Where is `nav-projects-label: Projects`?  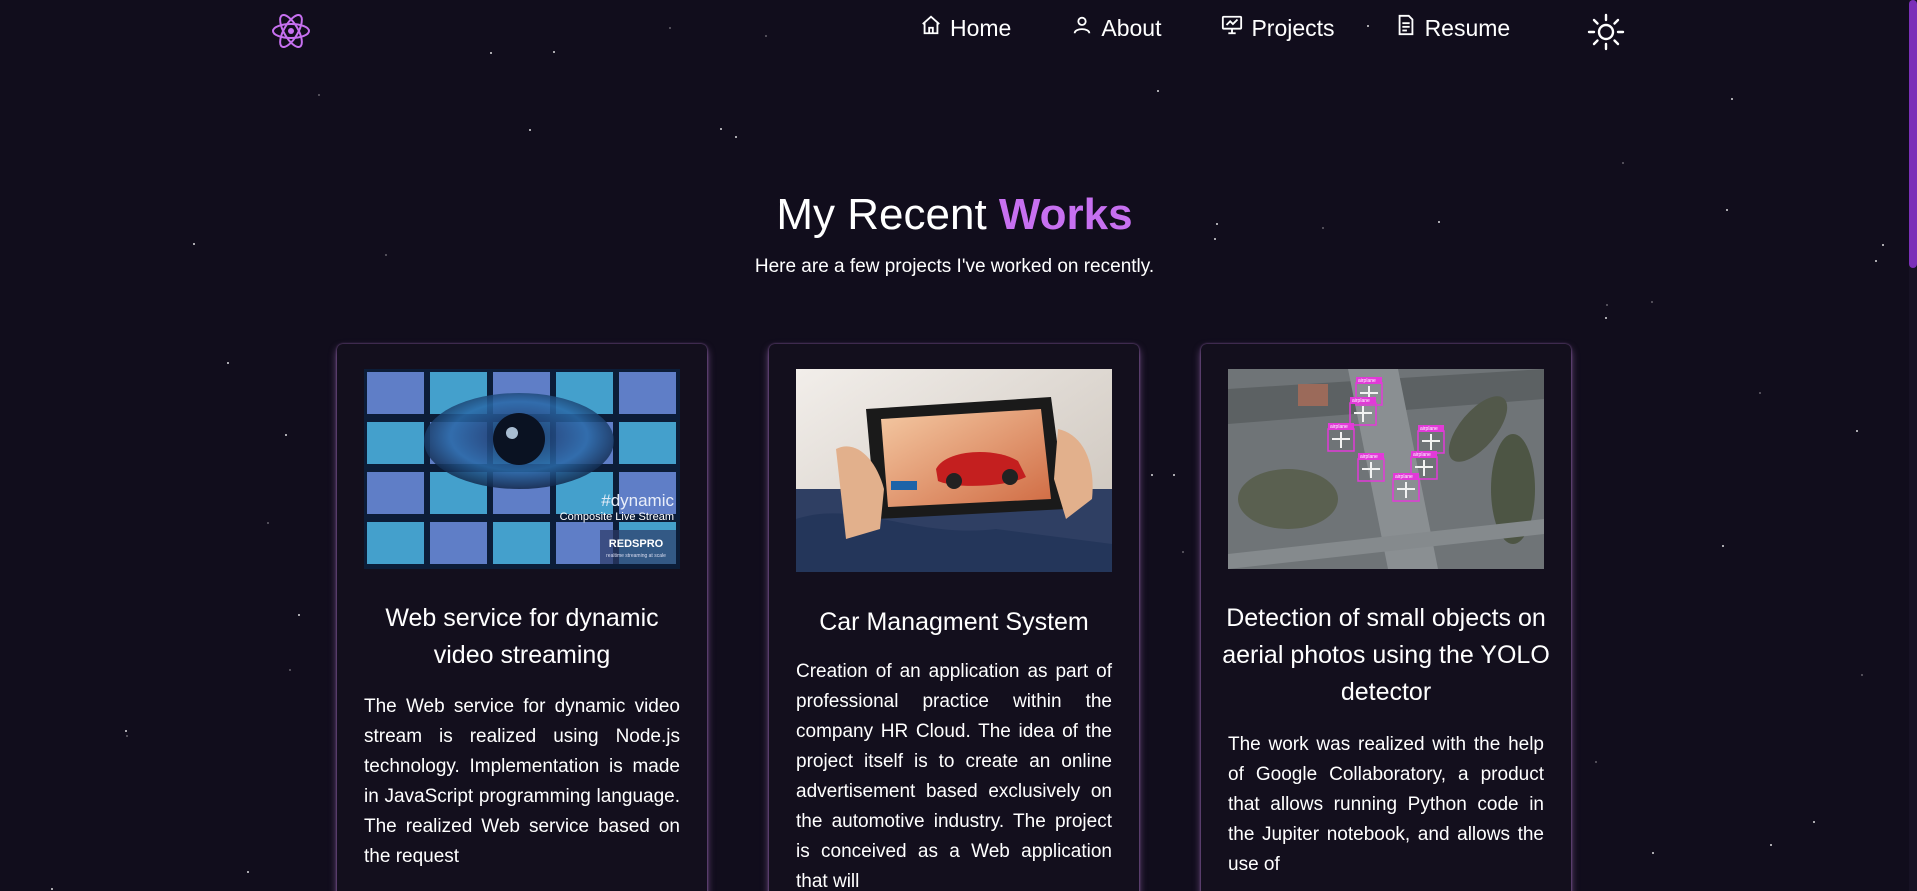
nav-projects-label: Projects is located at coordinates (1293, 27).